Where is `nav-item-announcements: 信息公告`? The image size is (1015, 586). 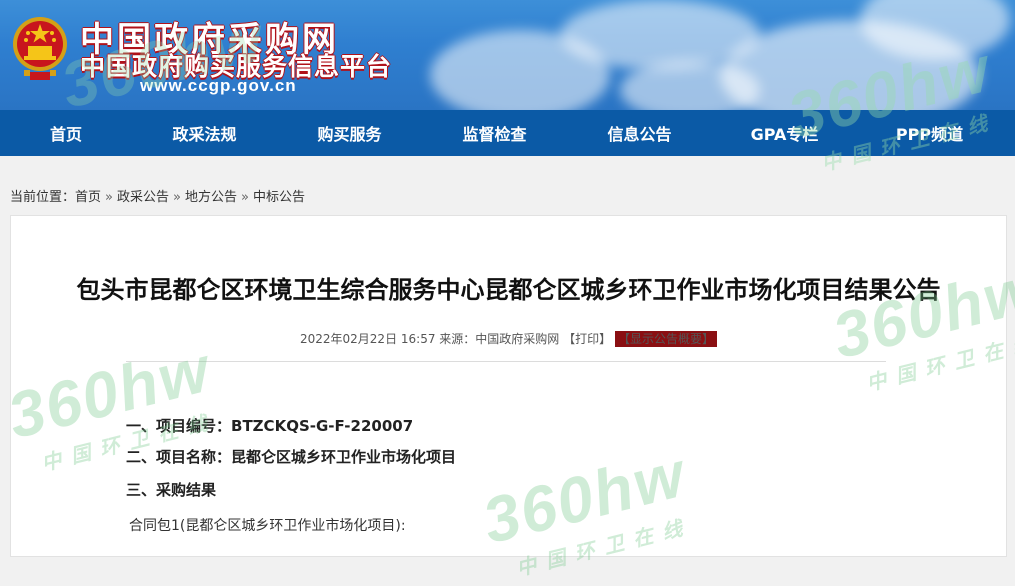 nav-item-announcements: 信息公告 is located at coordinates (639, 133).